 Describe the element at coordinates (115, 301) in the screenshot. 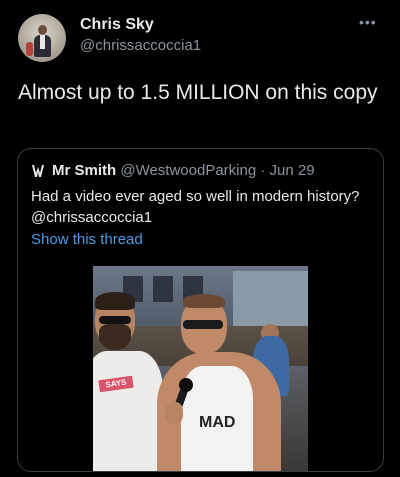

I see `media-interviewer-hair` at that location.